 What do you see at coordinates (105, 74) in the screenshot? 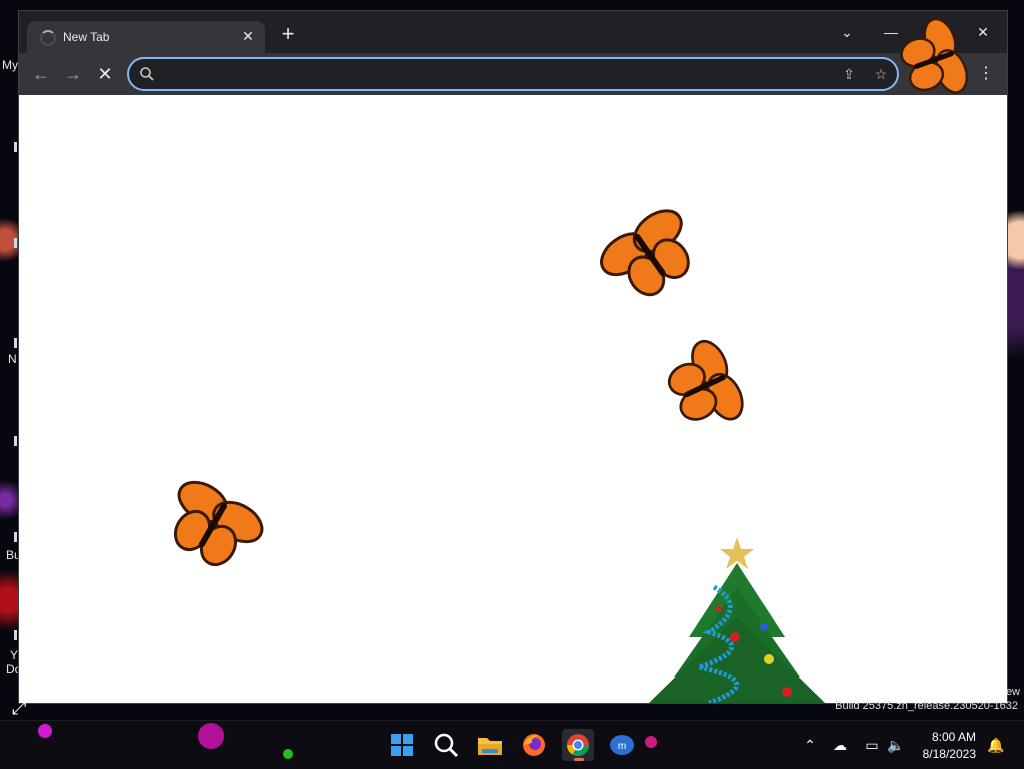
I see `stop-icon: ✕` at bounding box center [105, 74].